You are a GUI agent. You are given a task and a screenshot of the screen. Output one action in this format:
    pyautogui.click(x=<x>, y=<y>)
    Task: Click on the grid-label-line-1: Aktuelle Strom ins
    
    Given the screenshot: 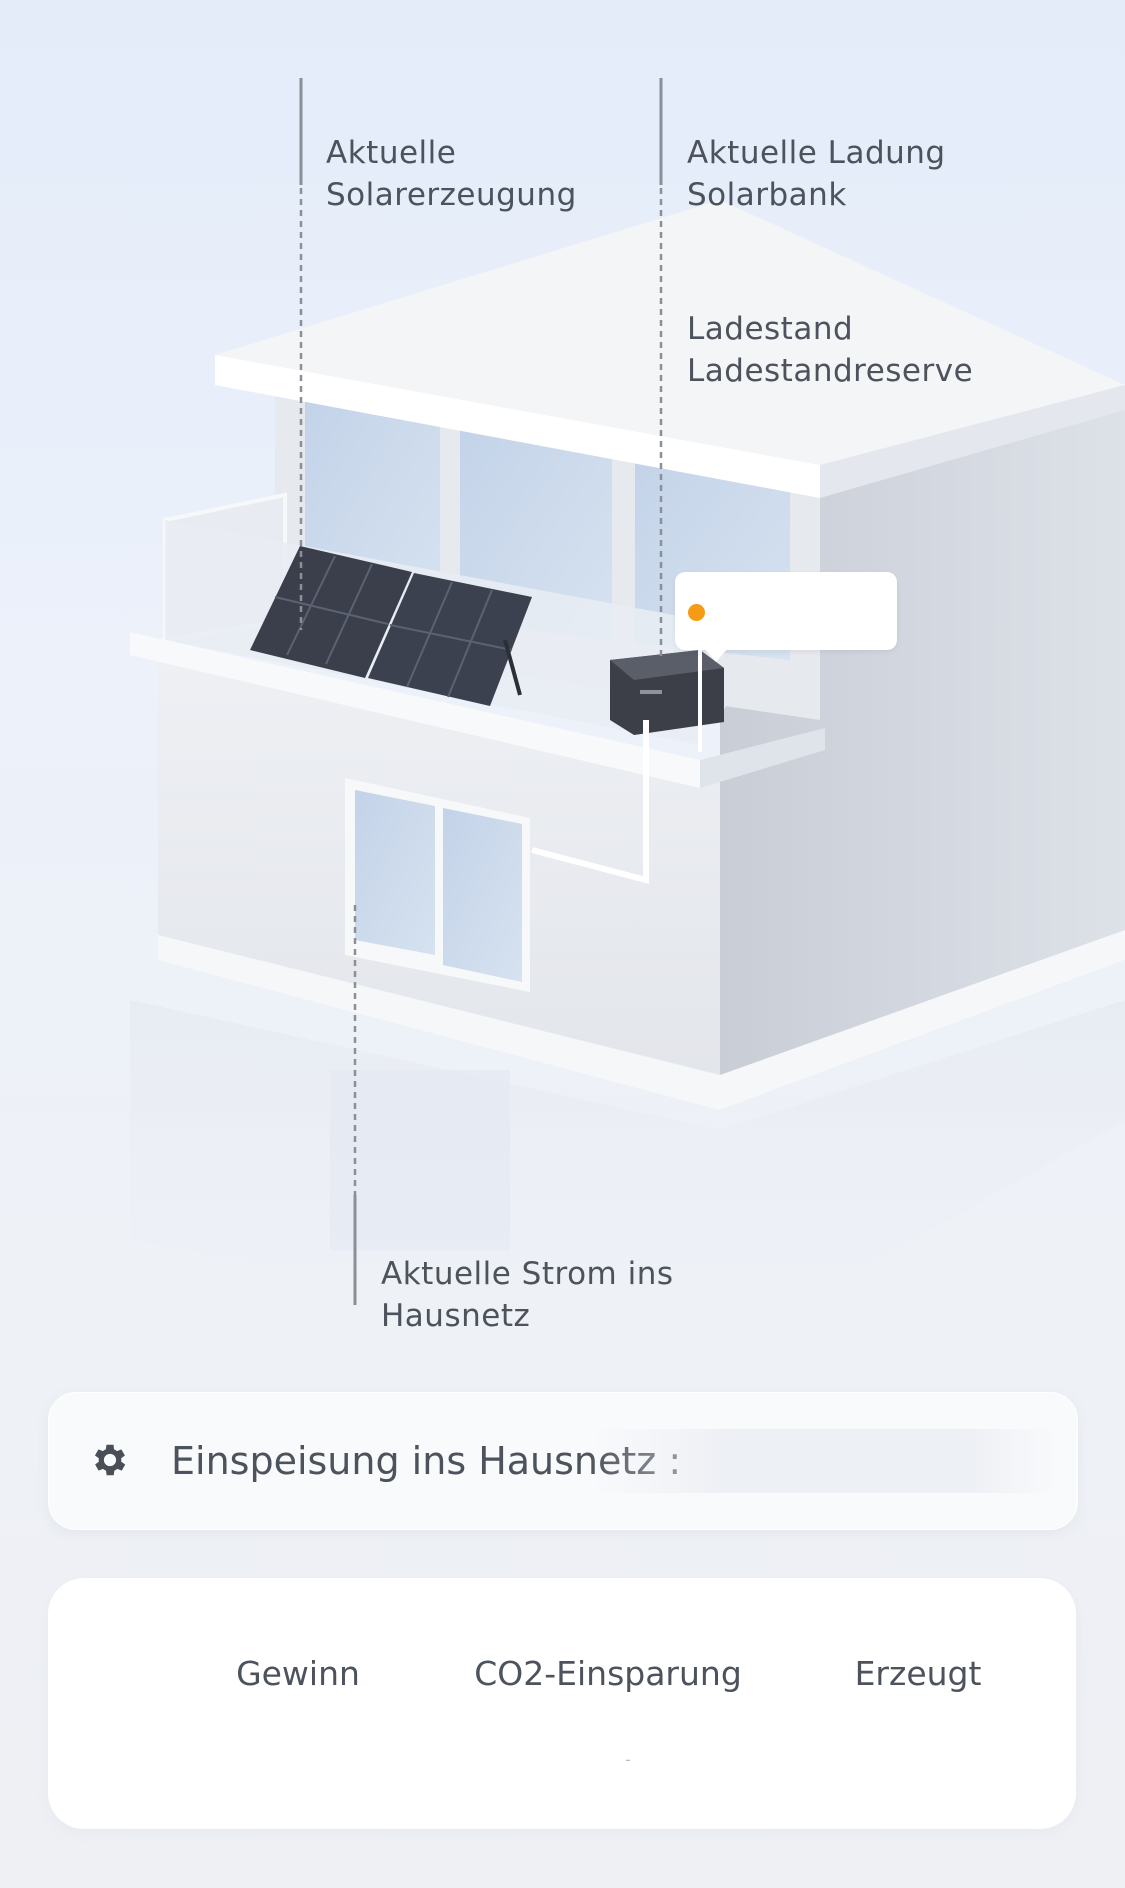 What is the action you would take?
    pyautogui.click(x=527, y=1274)
    